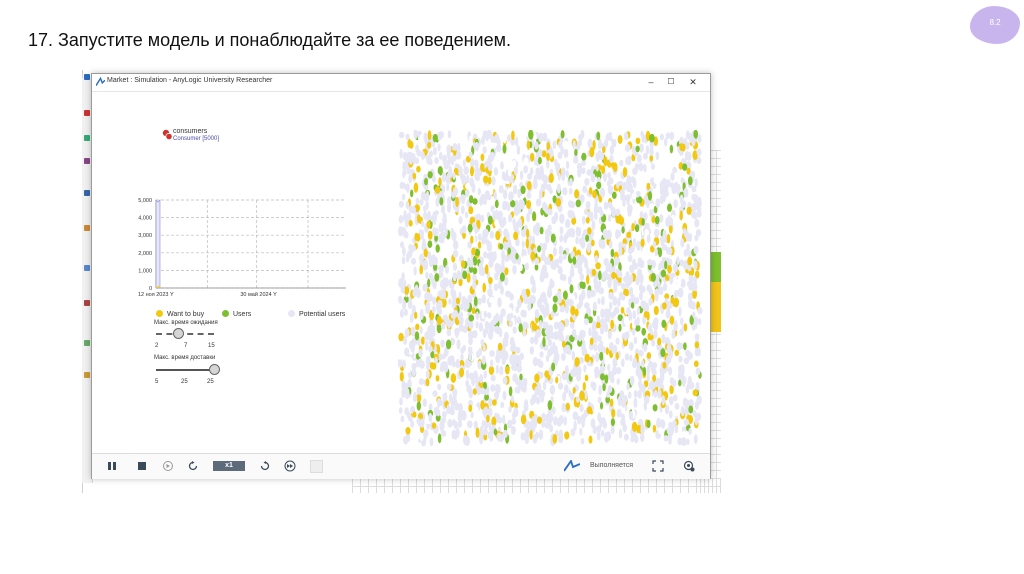  I want to click on close-button: ✕, so click(693, 82).